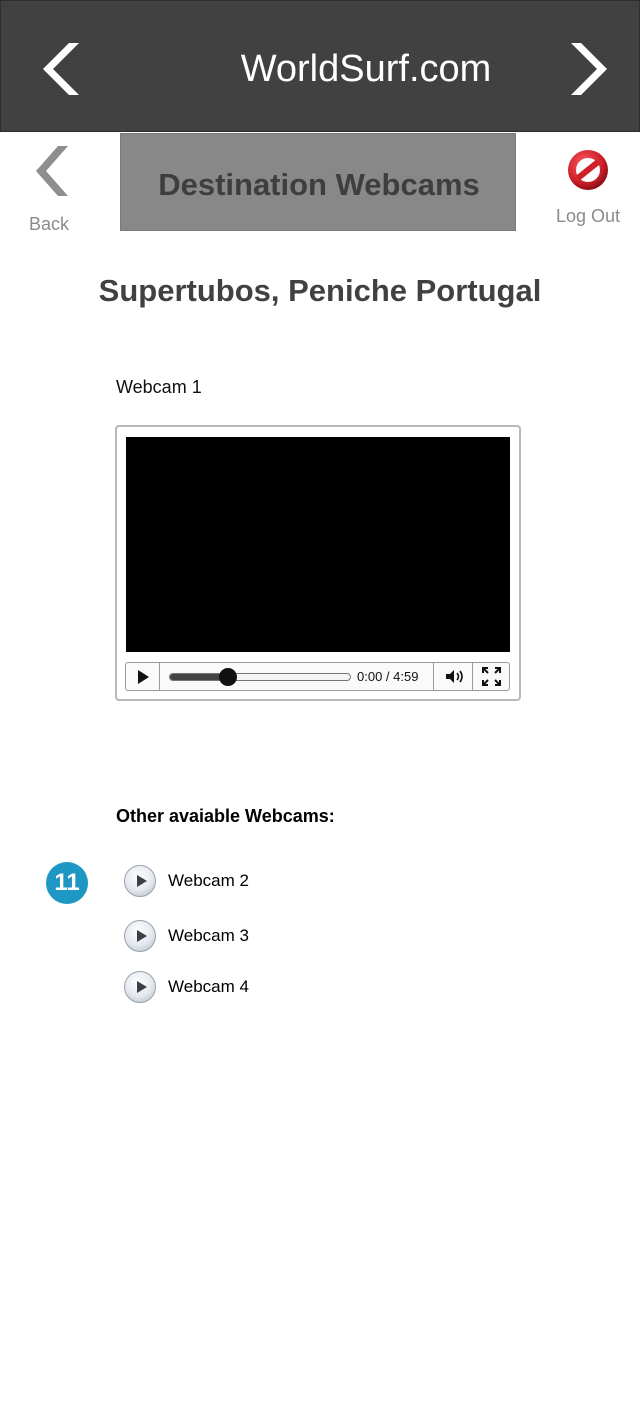 This screenshot has width=640, height=1417. Describe the element at coordinates (588, 170) in the screenshot. I see `no-entry-icon` at that location.